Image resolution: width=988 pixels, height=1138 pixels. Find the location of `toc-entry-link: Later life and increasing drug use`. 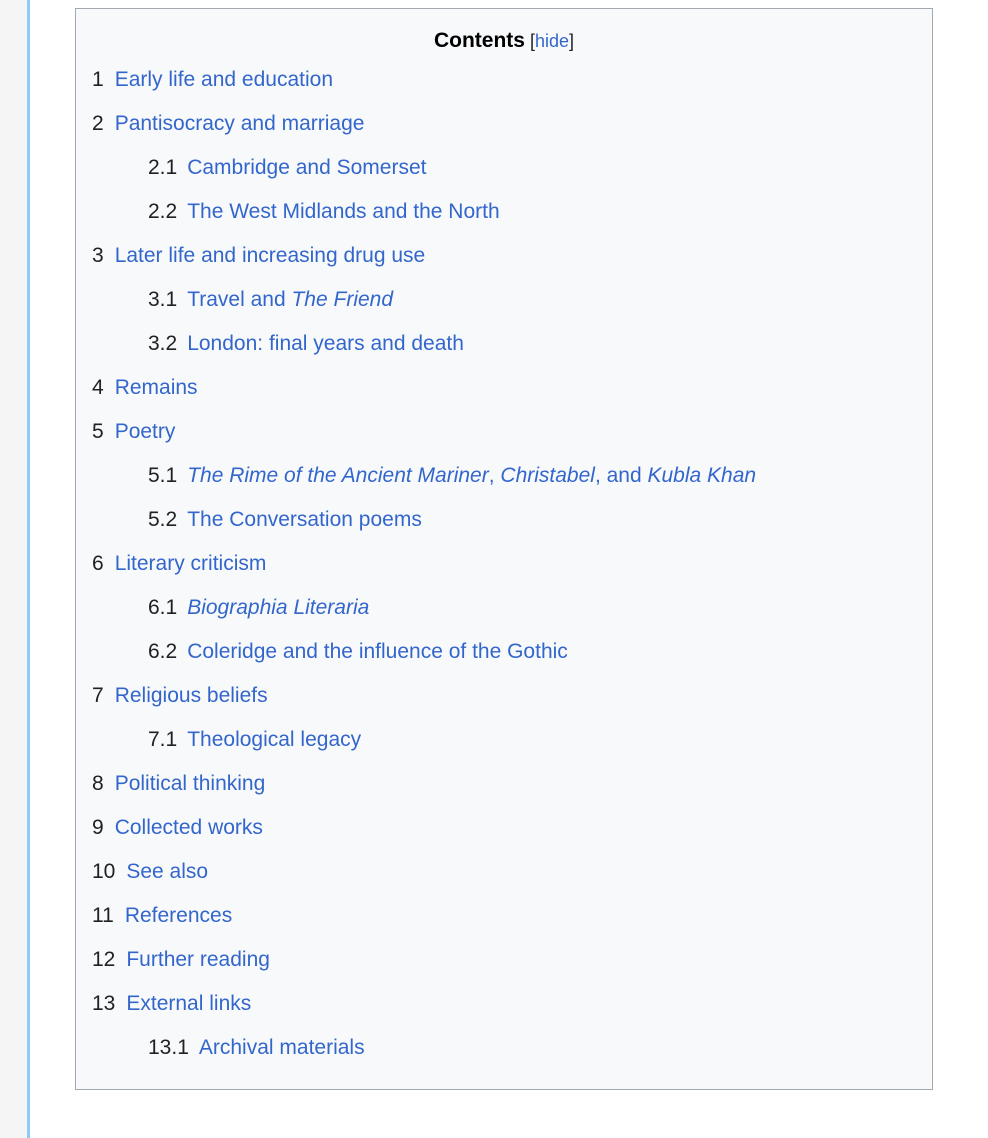

toc-entry-link: Later life and increasing drug use is located at coordinates (270, 255).